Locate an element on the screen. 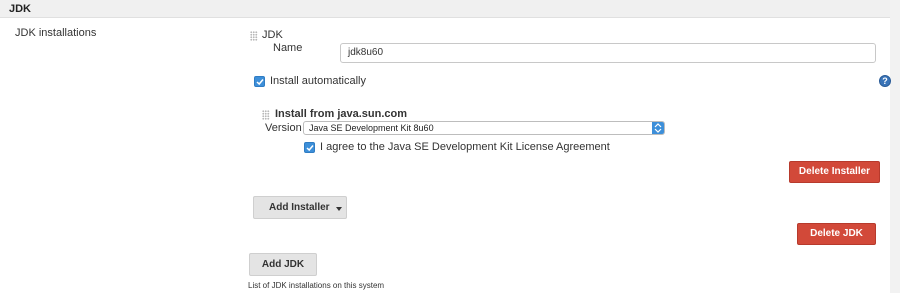  install-automatically-label: Install automatically is located at coordinates (318, 81).